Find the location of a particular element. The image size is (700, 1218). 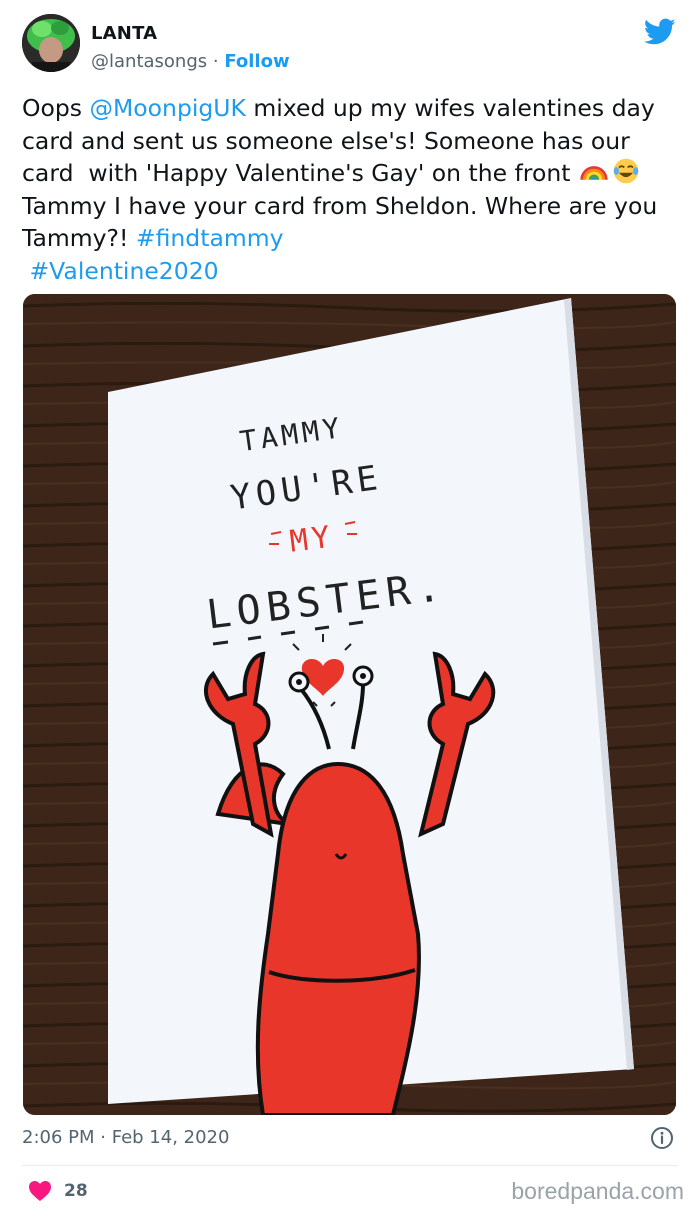

tweet-date: Feb 14, 2020 is located at coordinates (170, 1137).